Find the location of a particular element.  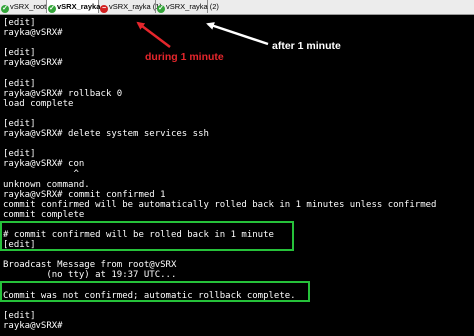

white-arrow is located at coordinates (237, 34).